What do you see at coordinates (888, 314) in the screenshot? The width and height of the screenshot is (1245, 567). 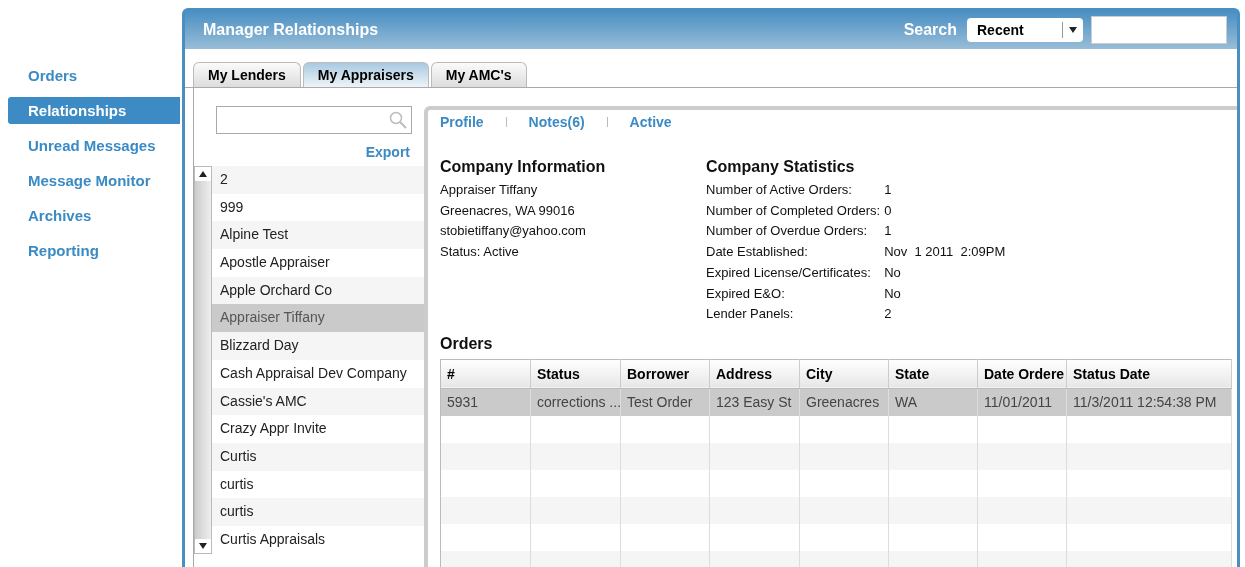 I see `stat-value: 2` at bounding box center [888, 314].